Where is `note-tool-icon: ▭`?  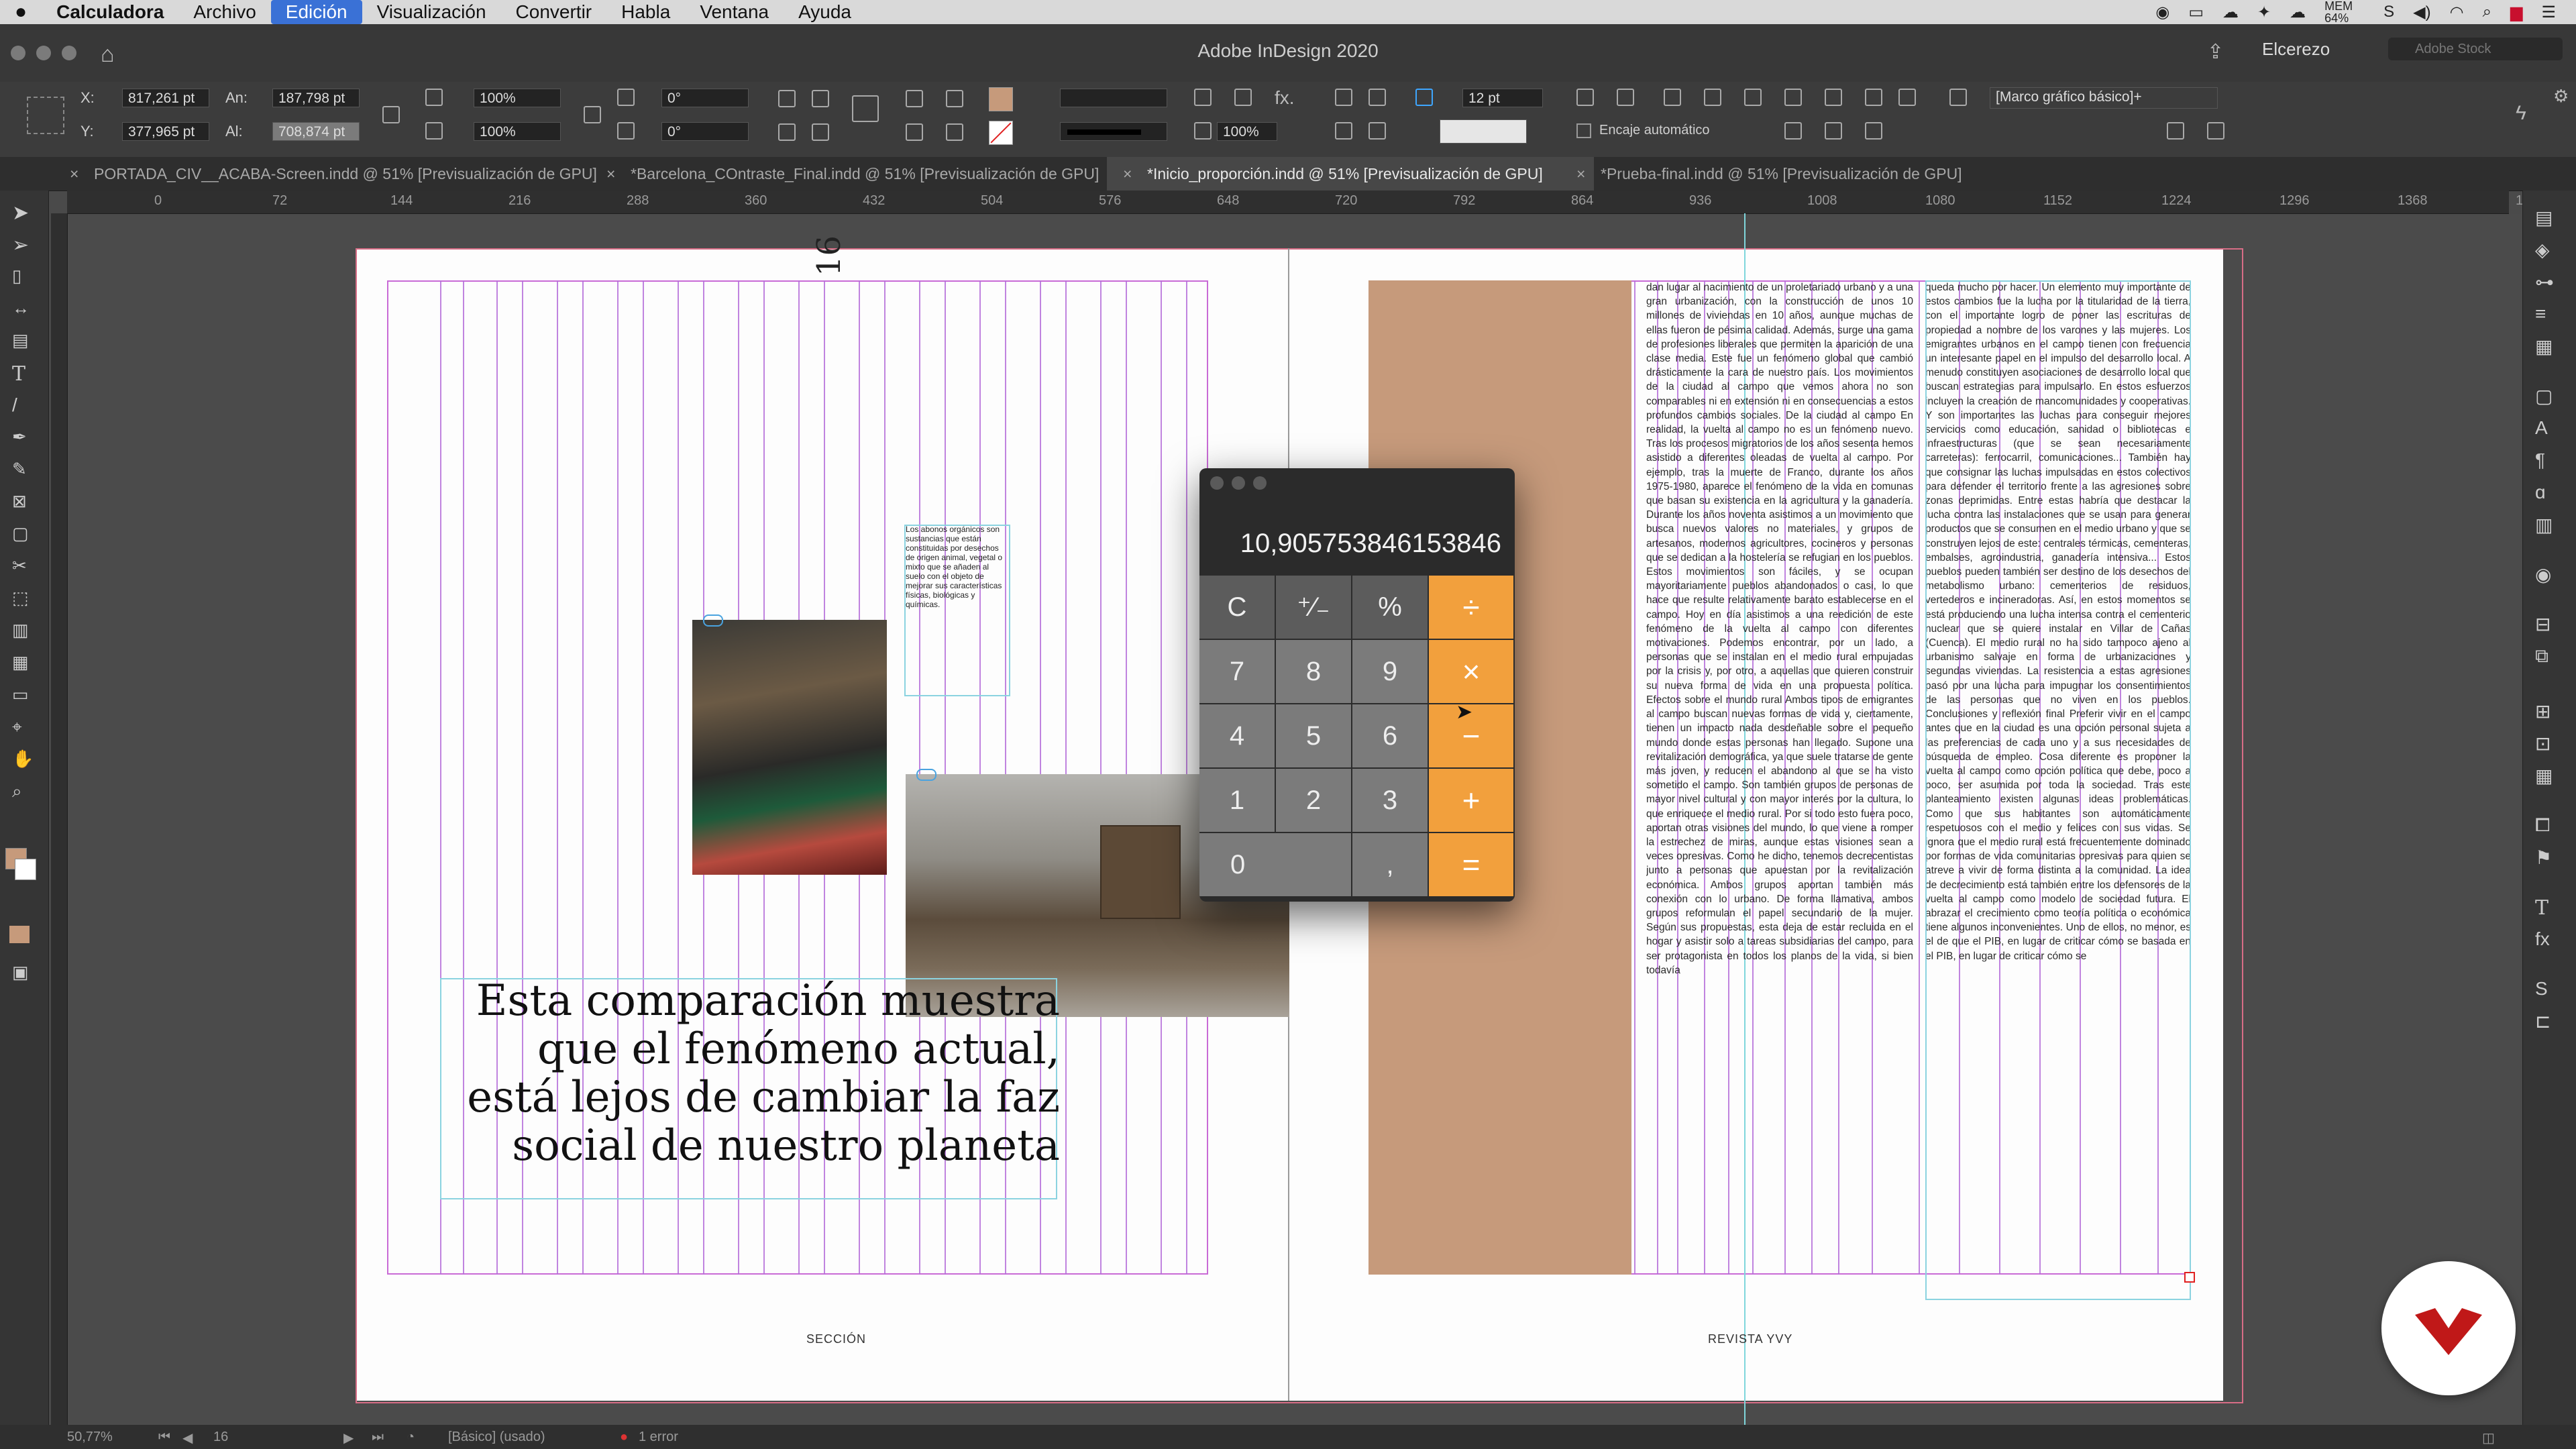 note-tool-icon: ▭ is located at coordinates (23, 694).